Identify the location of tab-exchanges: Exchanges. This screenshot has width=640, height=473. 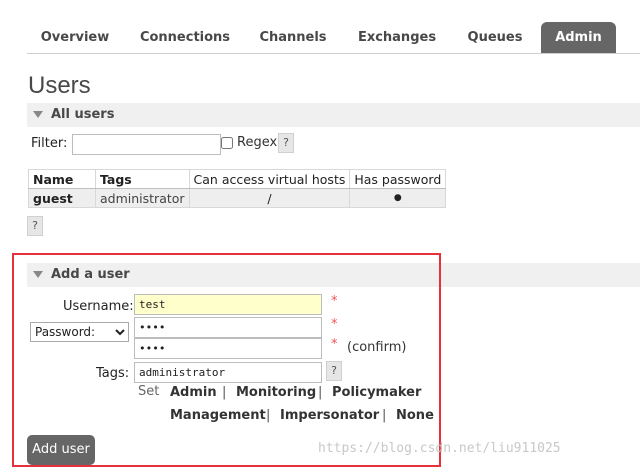
(397, 37).